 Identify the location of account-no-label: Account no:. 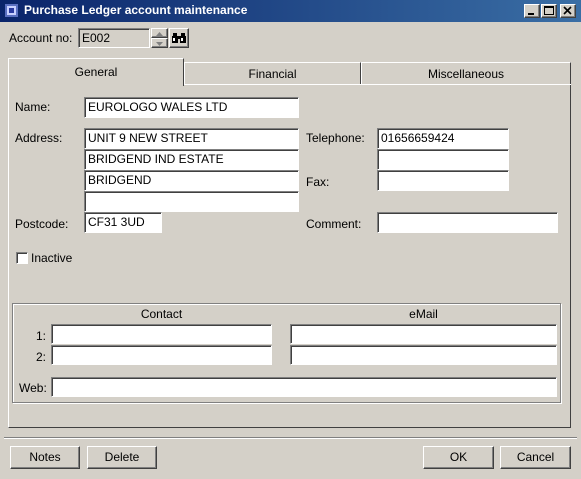
(41, 38).